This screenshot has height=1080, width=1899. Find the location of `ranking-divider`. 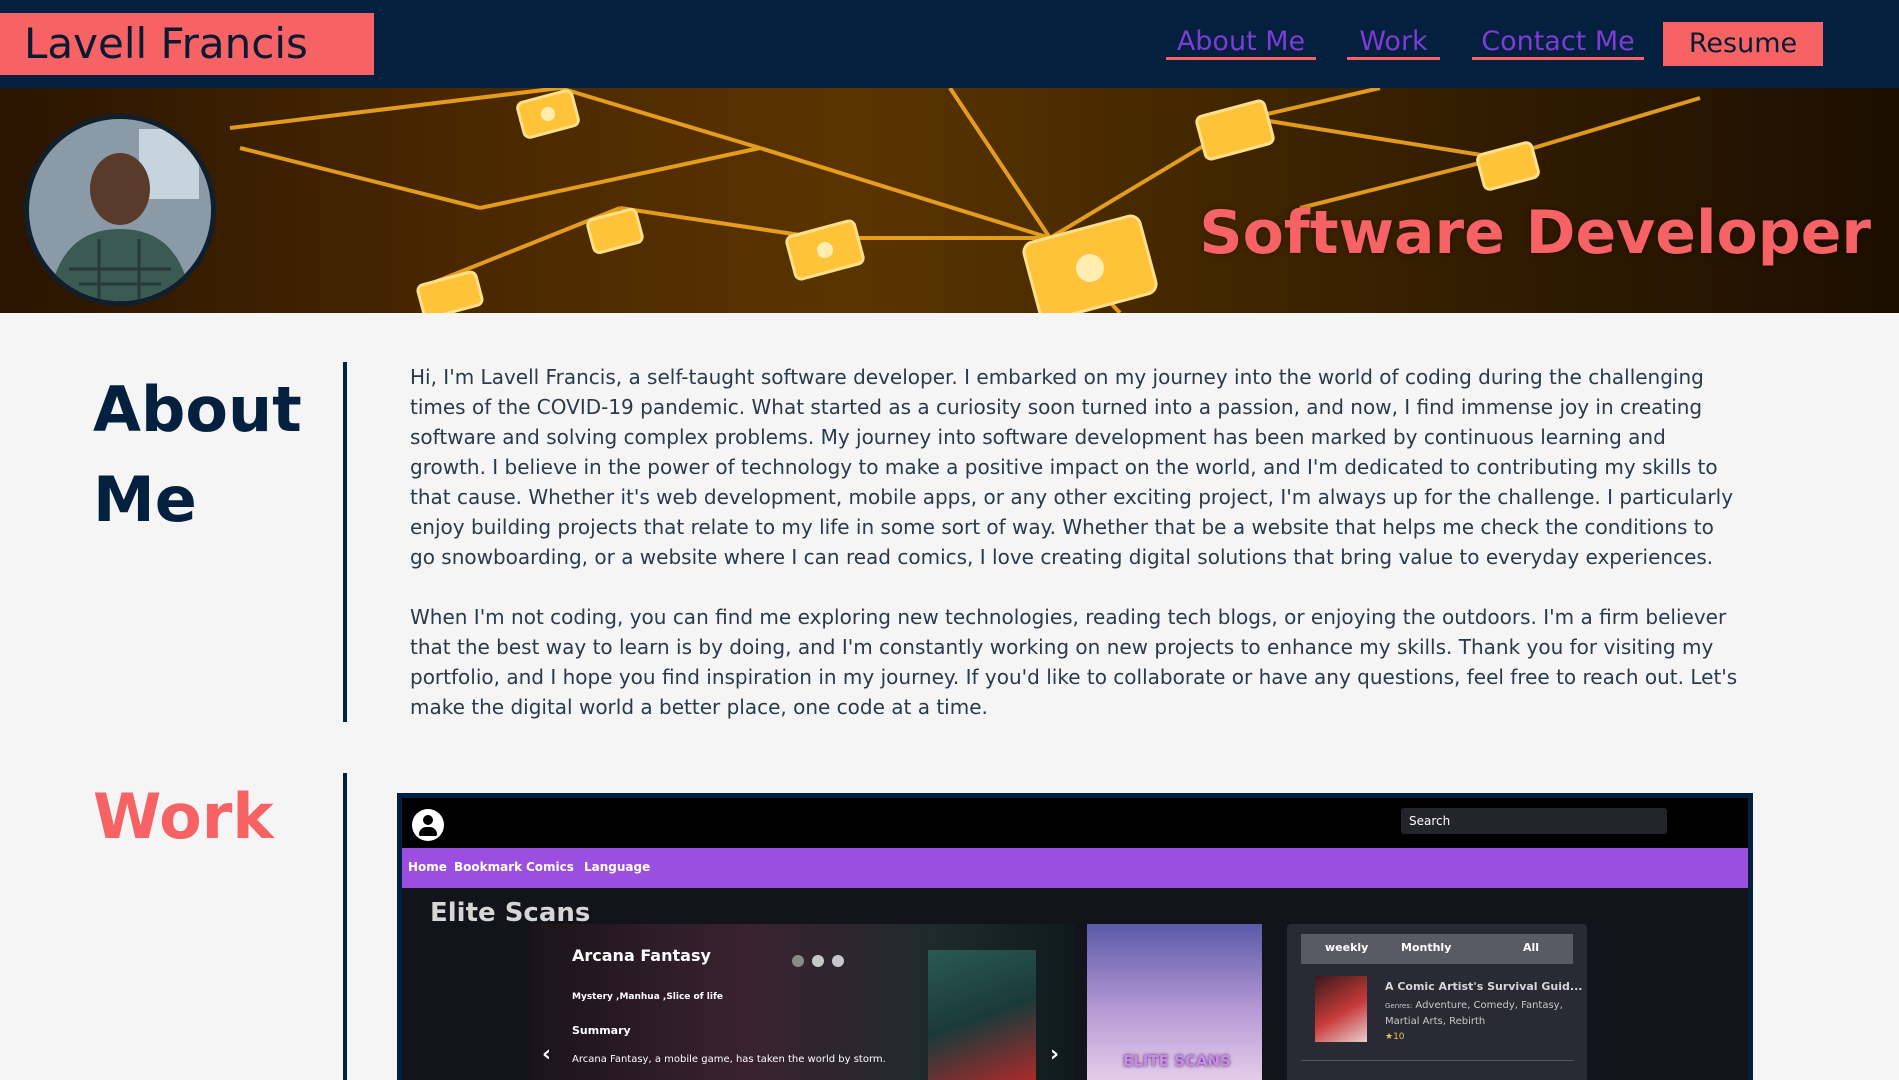

ranking-divider is located at coordinates (1437, 1060).